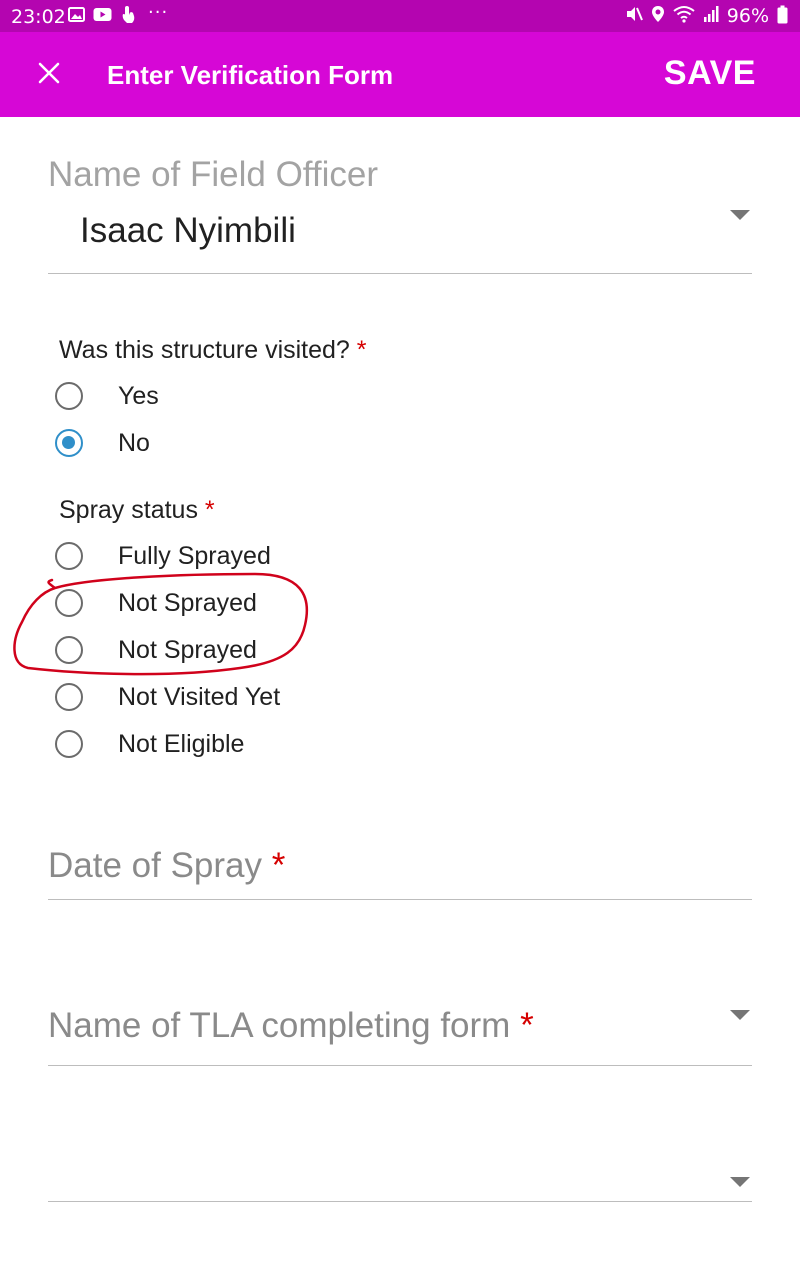  What do you see at coordinates (400, 74) in the screenshot?
I see `app-bar: Enter Verification Form SAVE` at bounding box center [400, 74].